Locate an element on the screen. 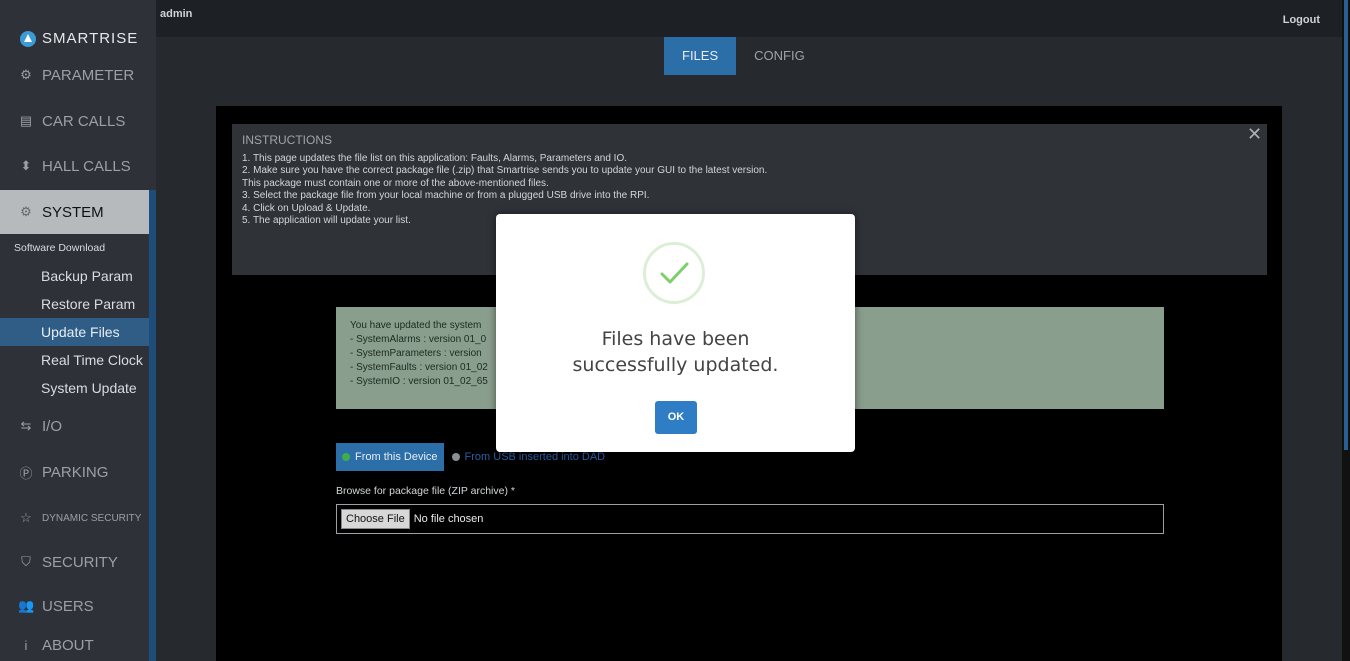 This screenshot has height=661, width=1350. choose-file-button: Choose File is located at coordinates (375, 519).